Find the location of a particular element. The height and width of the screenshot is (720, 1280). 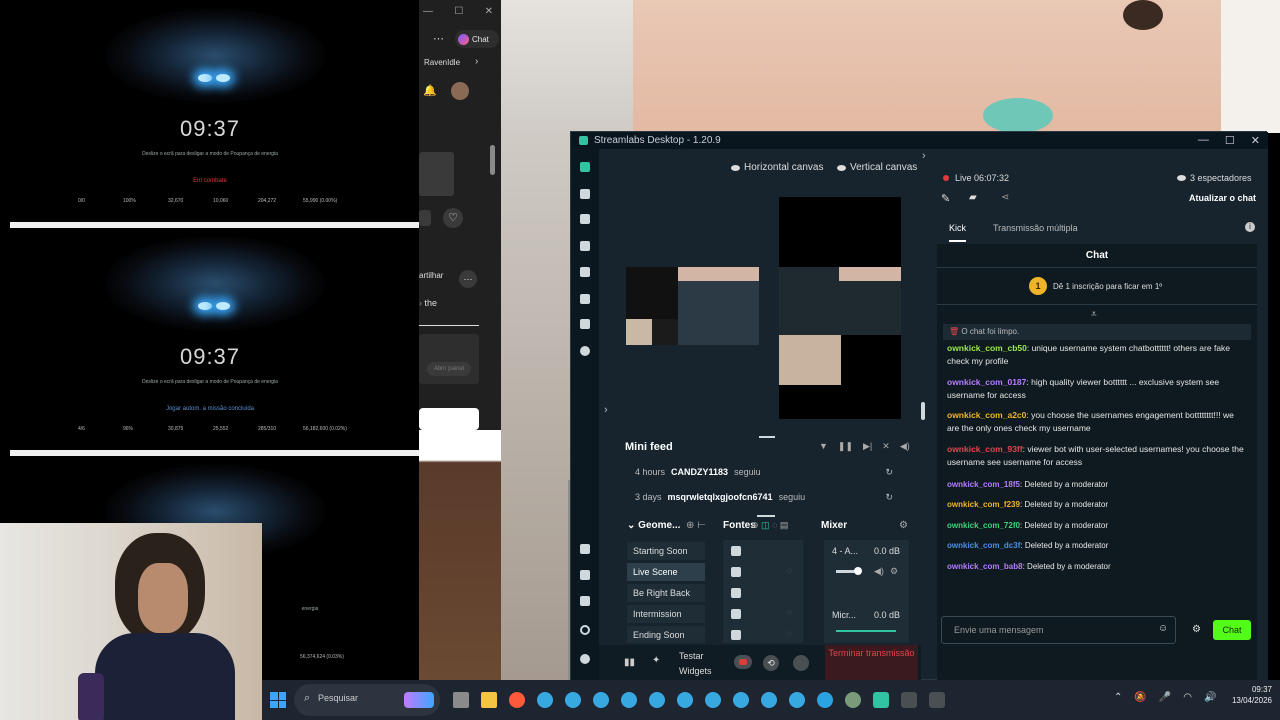

collapse-left-icon: › is located at coordinates (606, 410).